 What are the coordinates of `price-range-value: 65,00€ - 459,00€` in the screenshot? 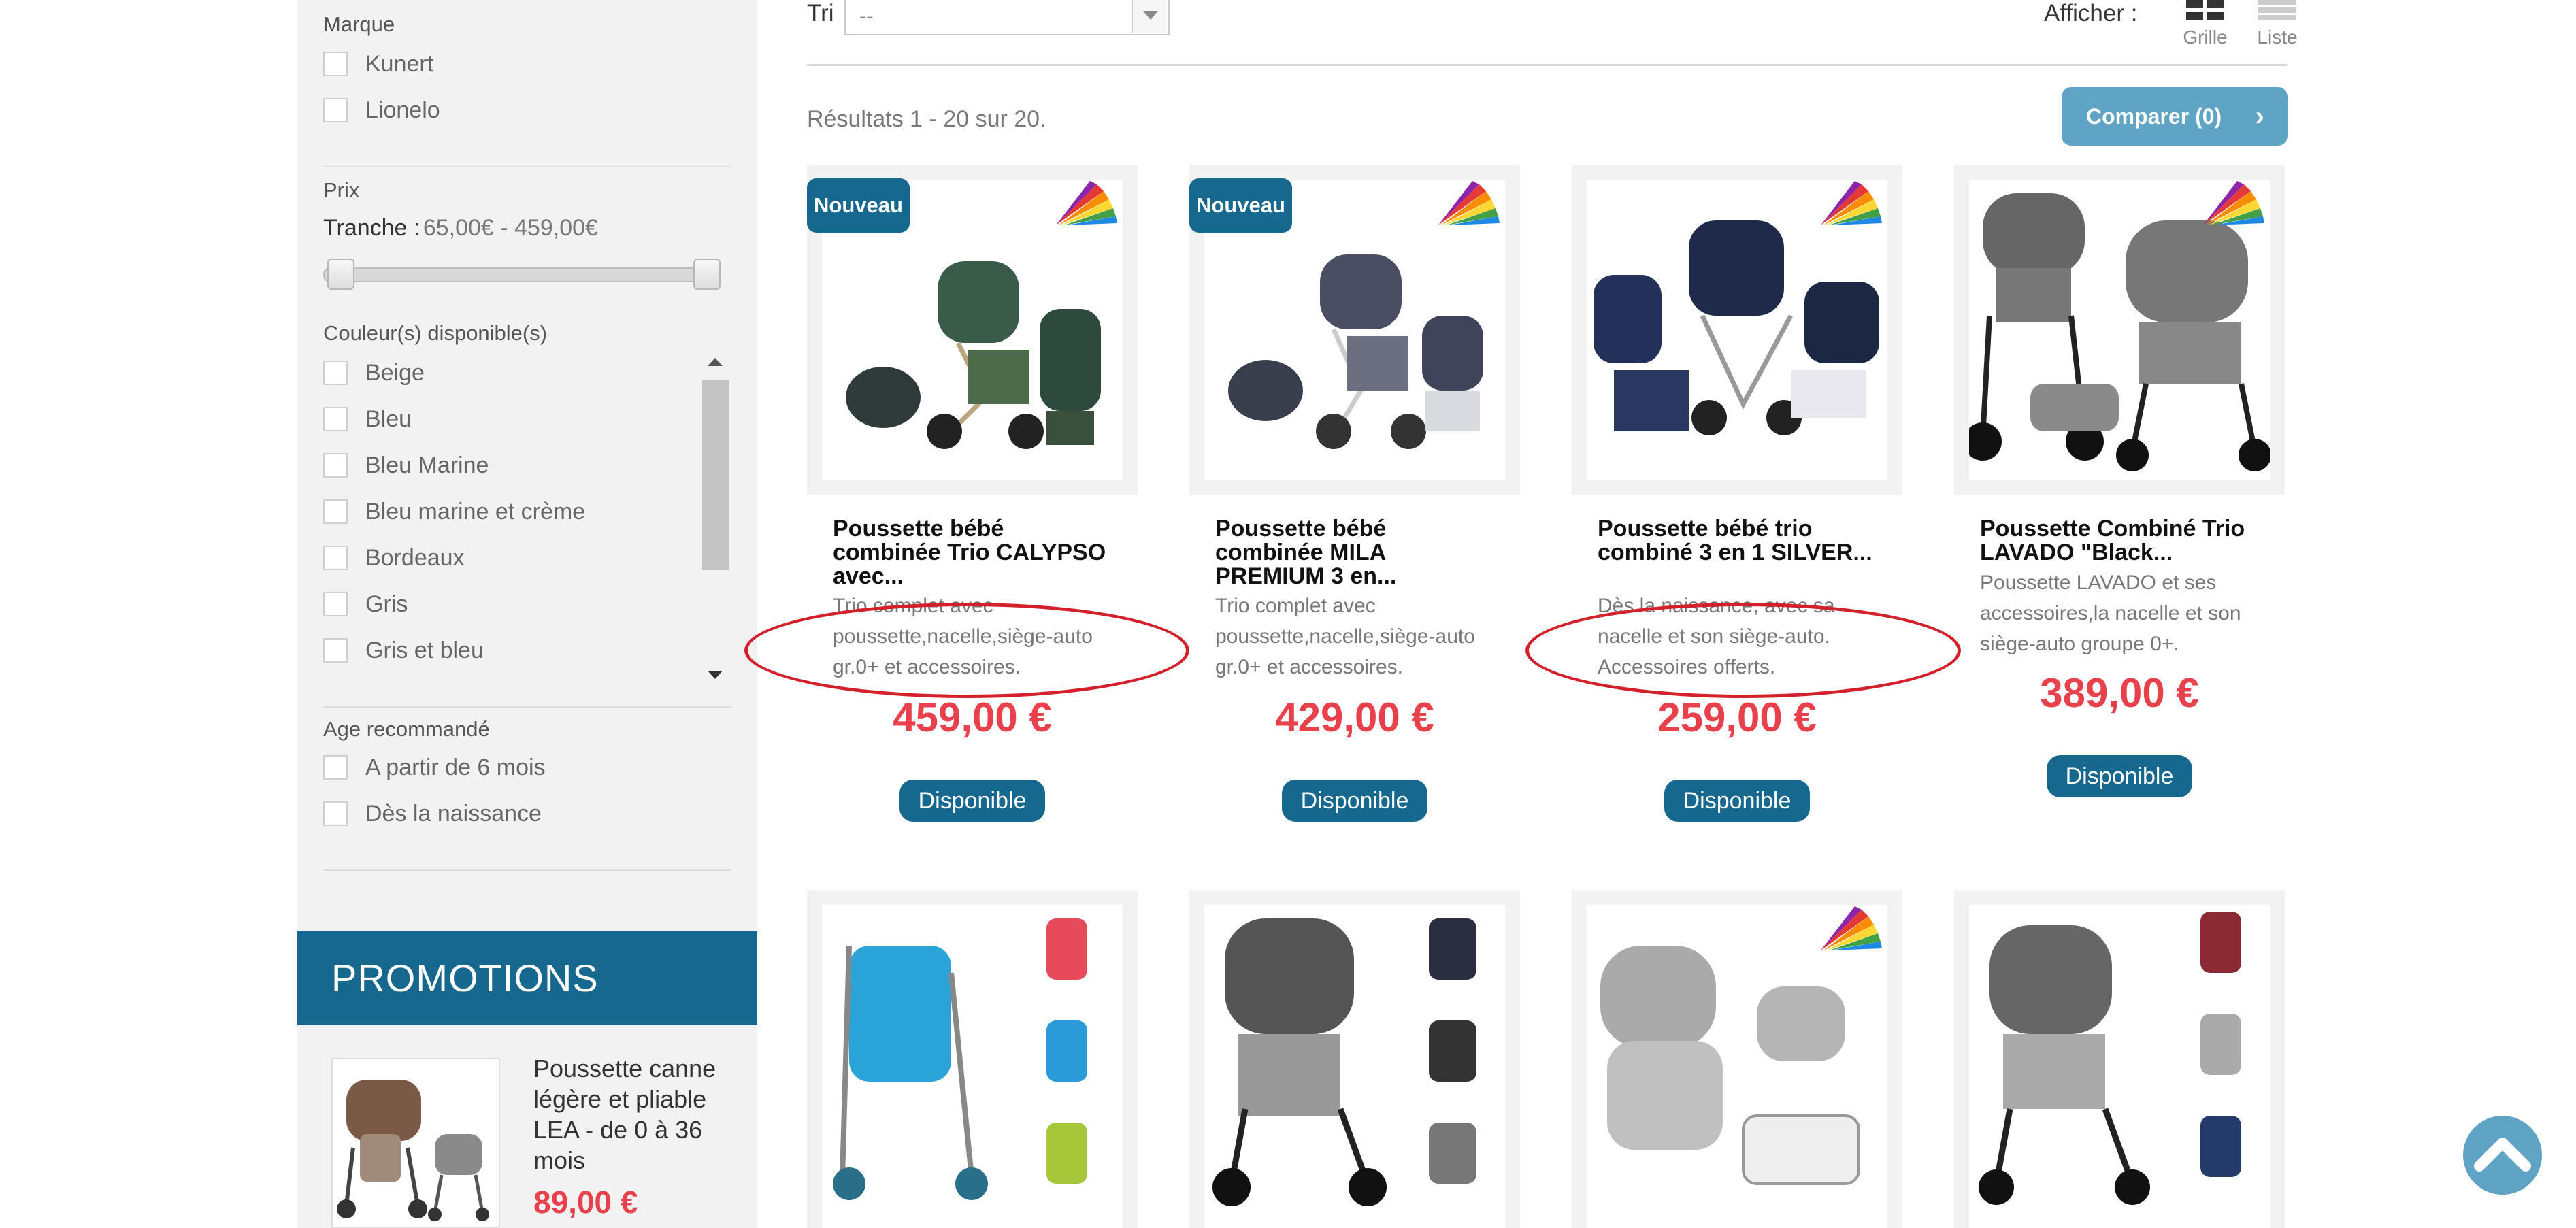 It's located at (511, 228).